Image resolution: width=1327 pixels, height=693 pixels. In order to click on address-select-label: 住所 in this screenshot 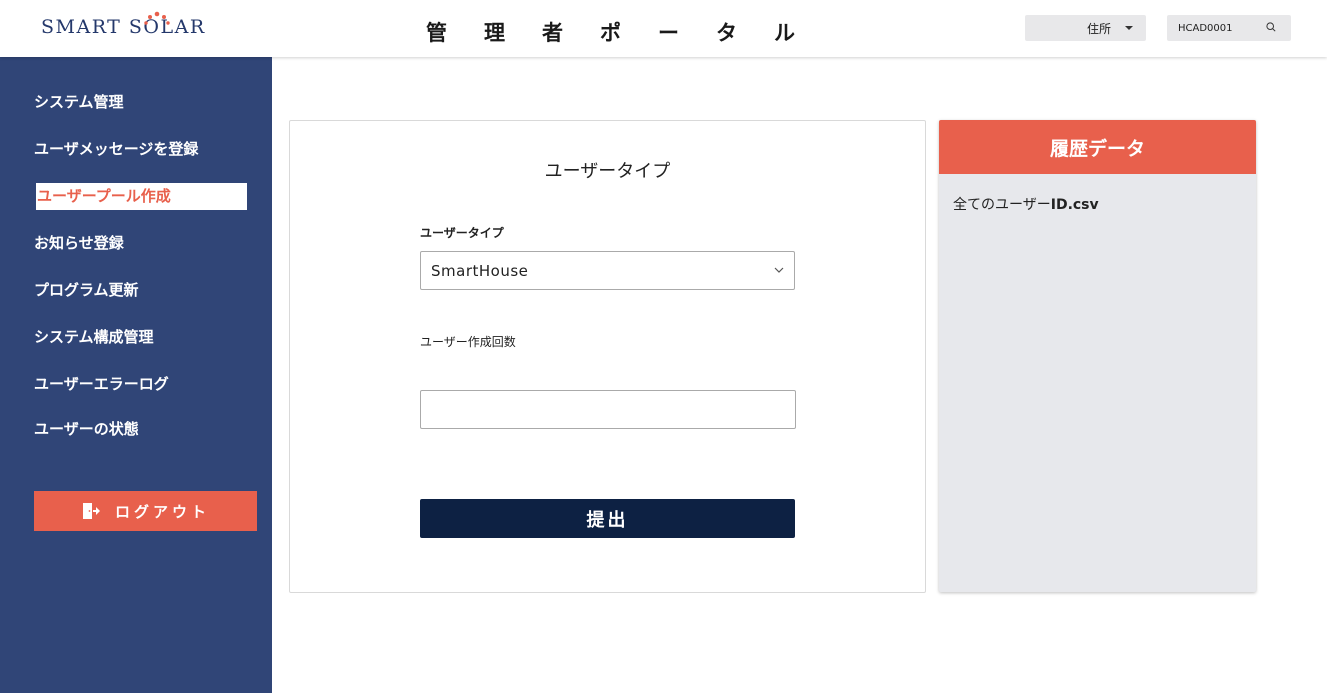, I will do `click(1098, 28)`.